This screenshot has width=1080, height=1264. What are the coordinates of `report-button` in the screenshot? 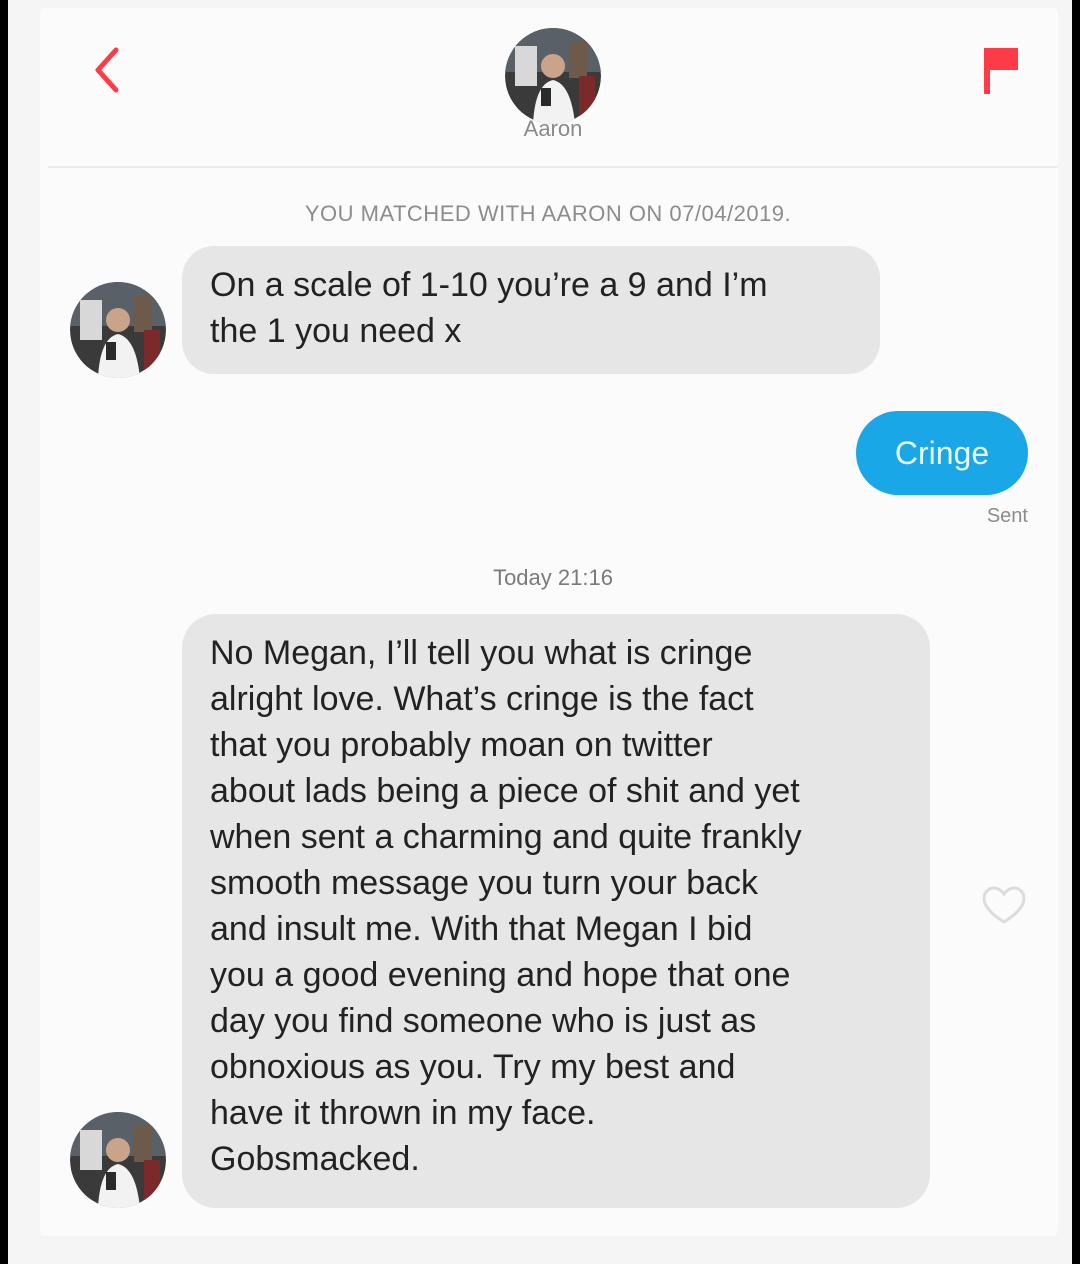 It's located at (998, 70).